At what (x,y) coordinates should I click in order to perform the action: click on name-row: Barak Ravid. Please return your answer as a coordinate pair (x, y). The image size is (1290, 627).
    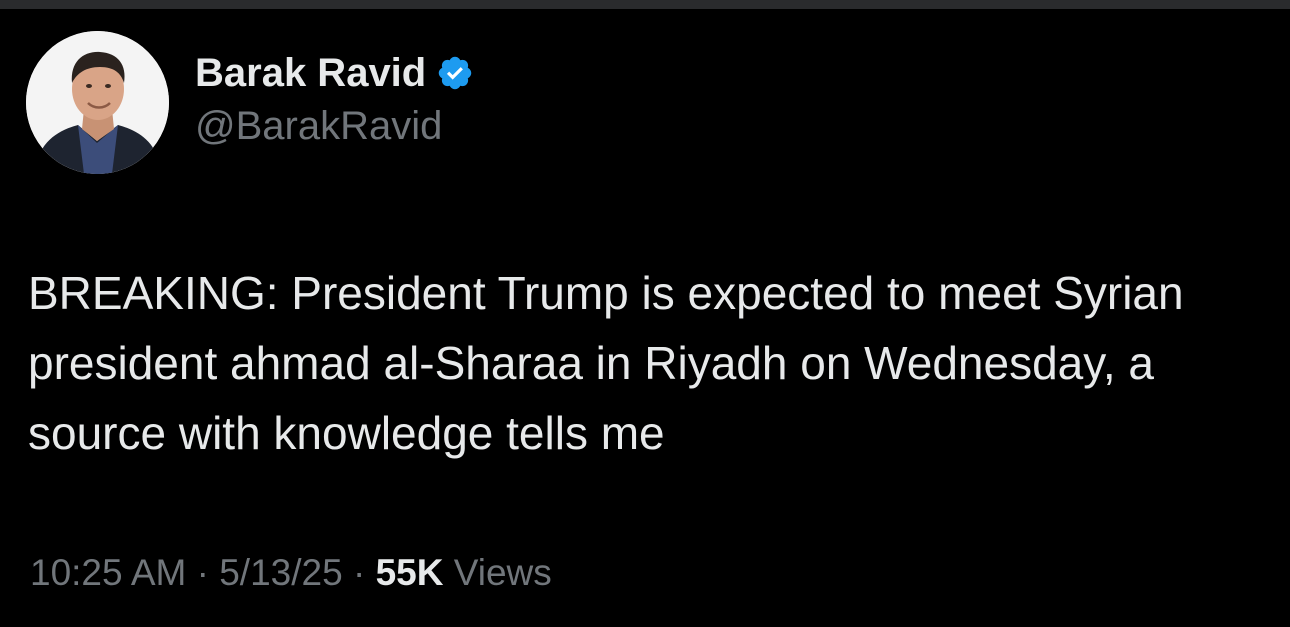
    Looking at the image, I should click on (334, 73).